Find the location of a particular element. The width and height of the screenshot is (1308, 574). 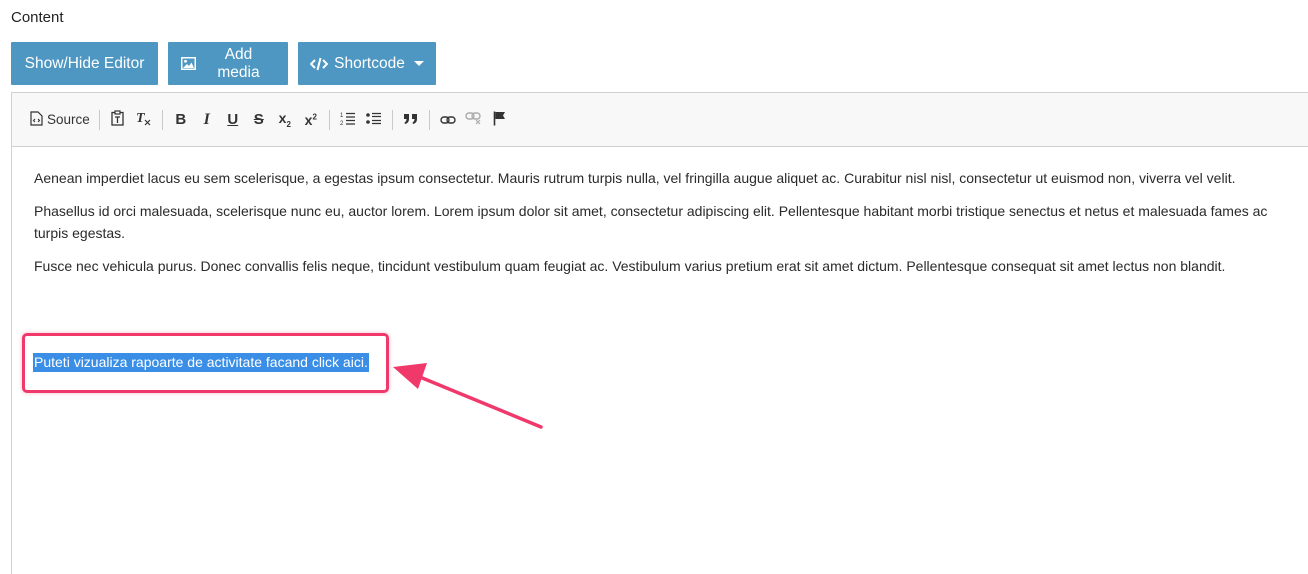

italic-icon: I is located at coordinates (206, 119).